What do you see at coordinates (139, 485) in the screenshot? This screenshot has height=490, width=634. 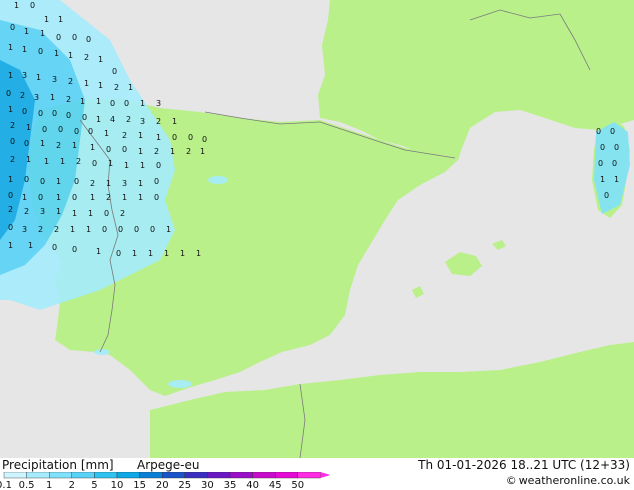 I see `scale-tick-label: 15` at bounding box center [139, 485].